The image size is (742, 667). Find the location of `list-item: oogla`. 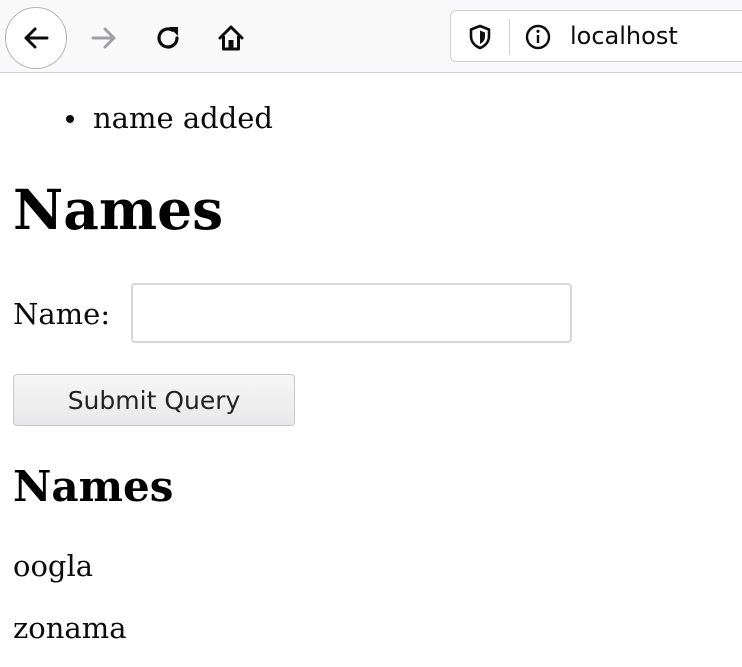

list-item: oogla is located at coordinates (53, 566).